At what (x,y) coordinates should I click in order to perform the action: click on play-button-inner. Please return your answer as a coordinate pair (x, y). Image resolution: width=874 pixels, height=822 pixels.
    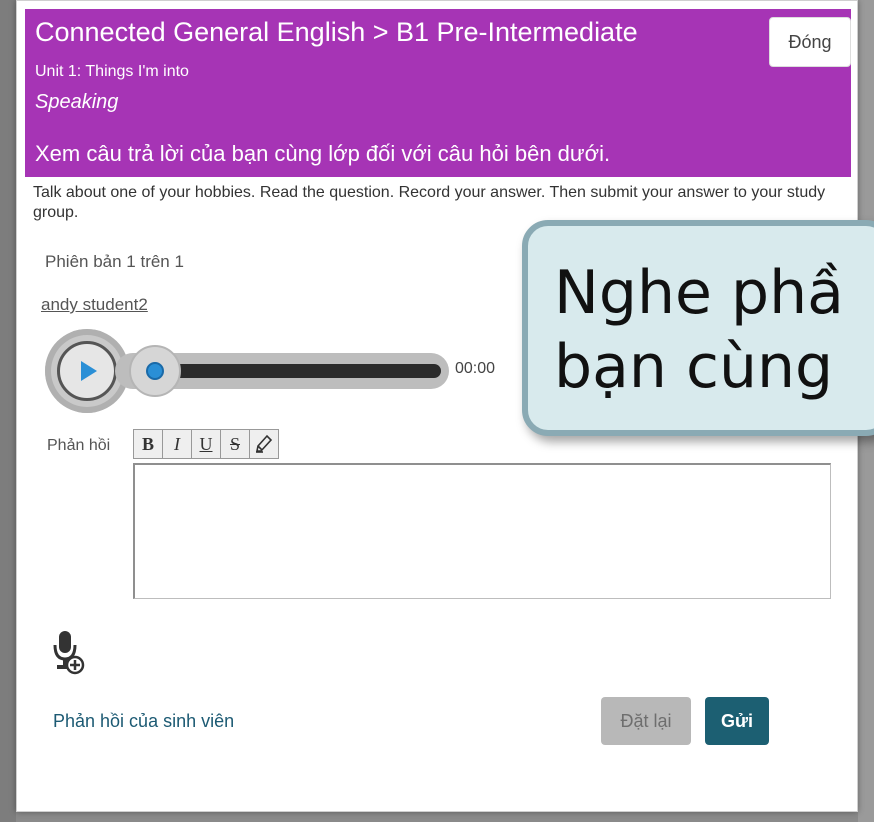
    Looking at the image, I should click on (87, 371).